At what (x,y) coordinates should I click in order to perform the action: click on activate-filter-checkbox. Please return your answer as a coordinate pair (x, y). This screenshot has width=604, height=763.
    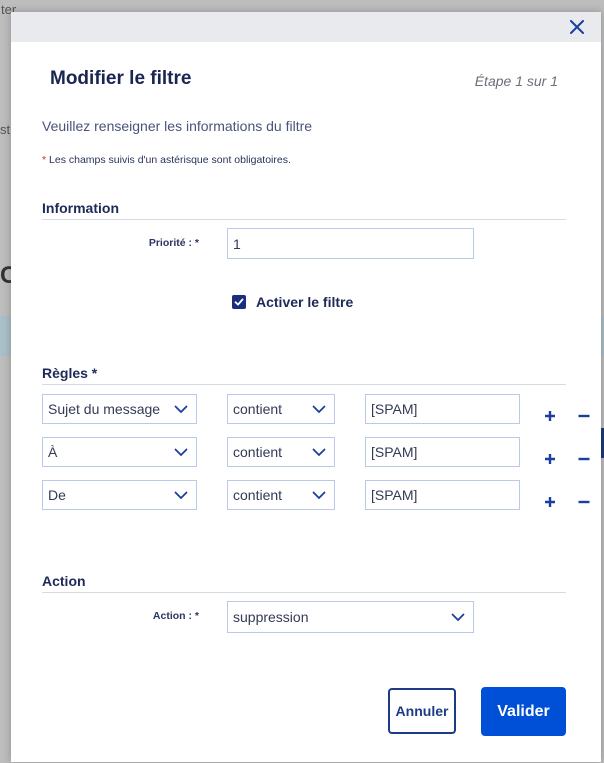
    Looking at the image, I should click on (239, 302).